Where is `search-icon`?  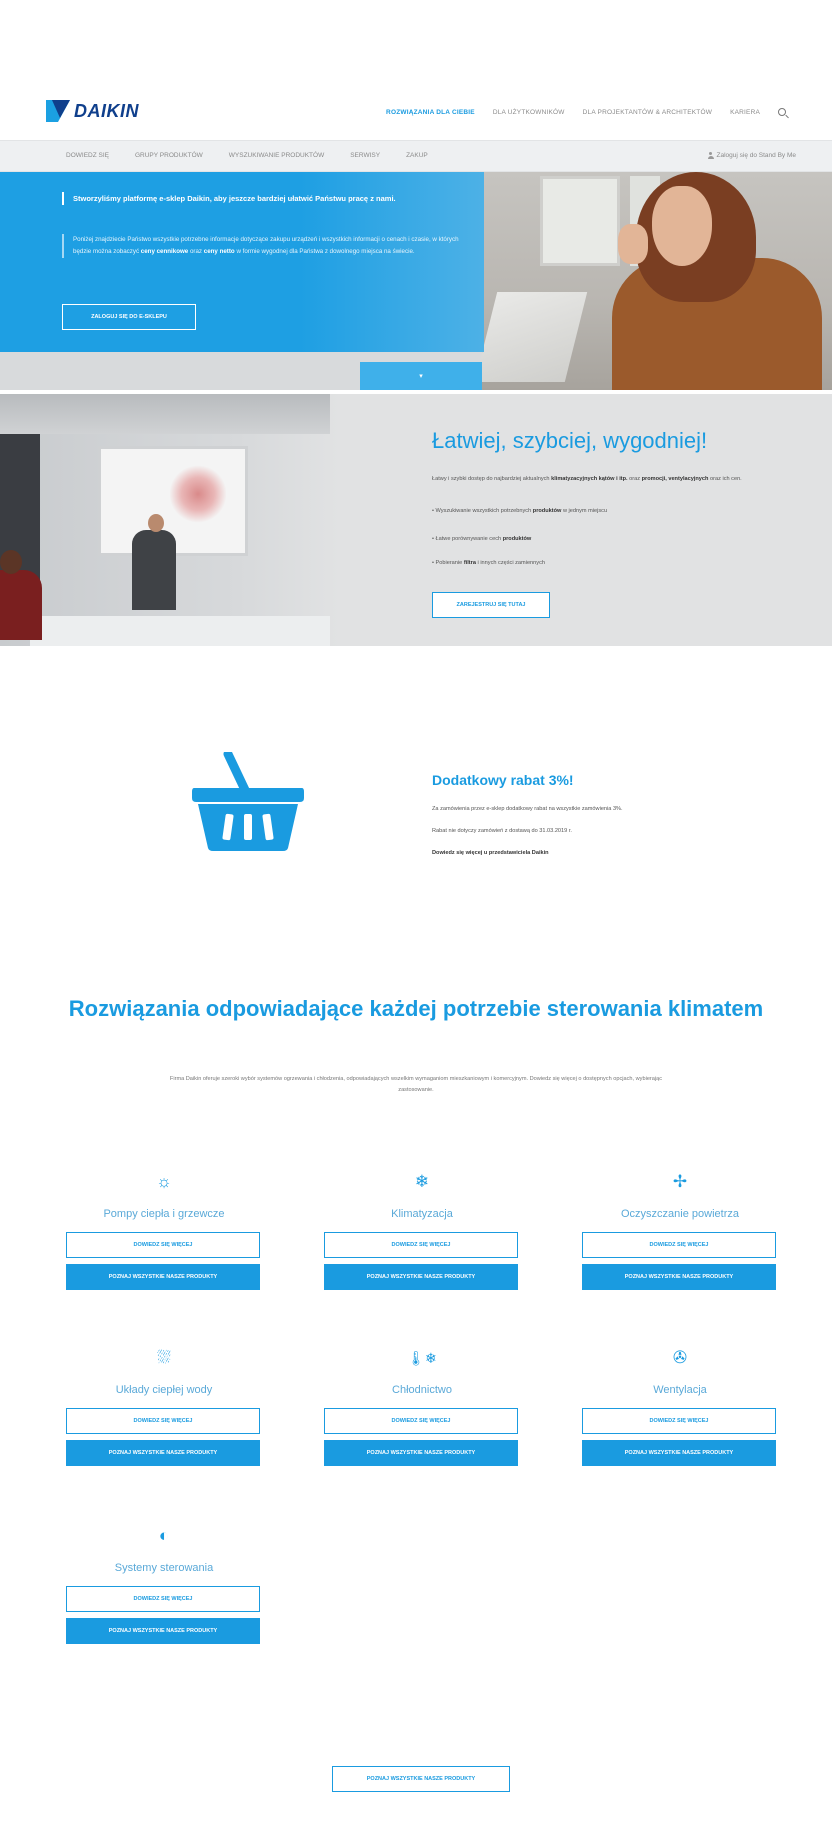
search-icon is located at coordinates (782, 112).